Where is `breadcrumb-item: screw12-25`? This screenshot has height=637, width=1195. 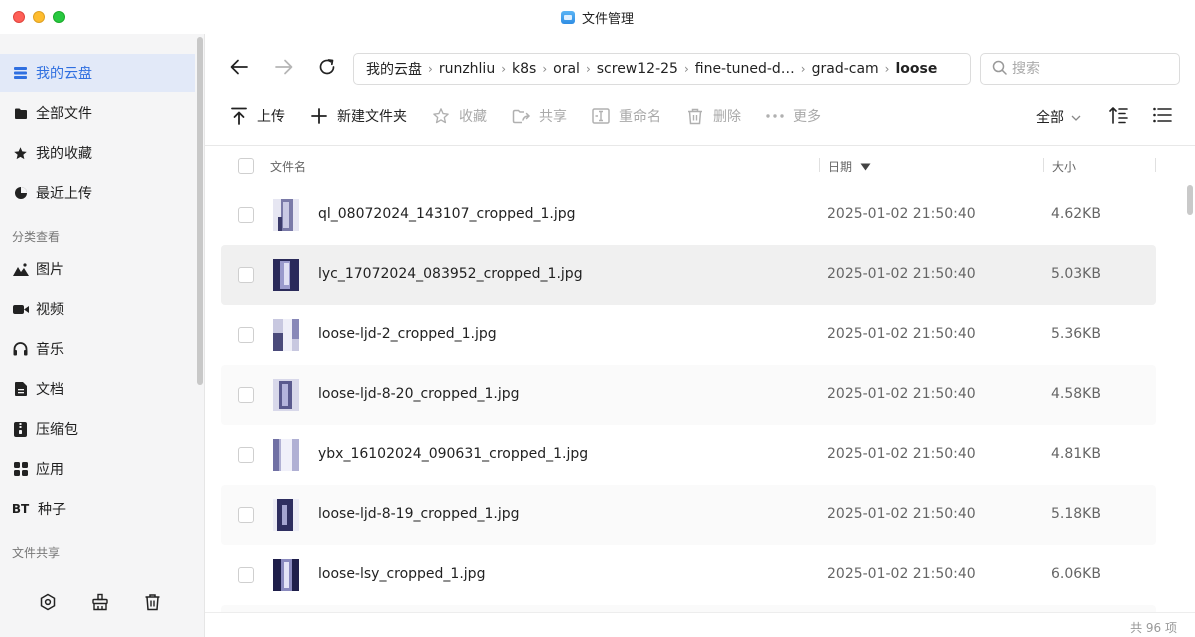 breadcrumb-item: screw12-25 is located at coordinates (637, 69).